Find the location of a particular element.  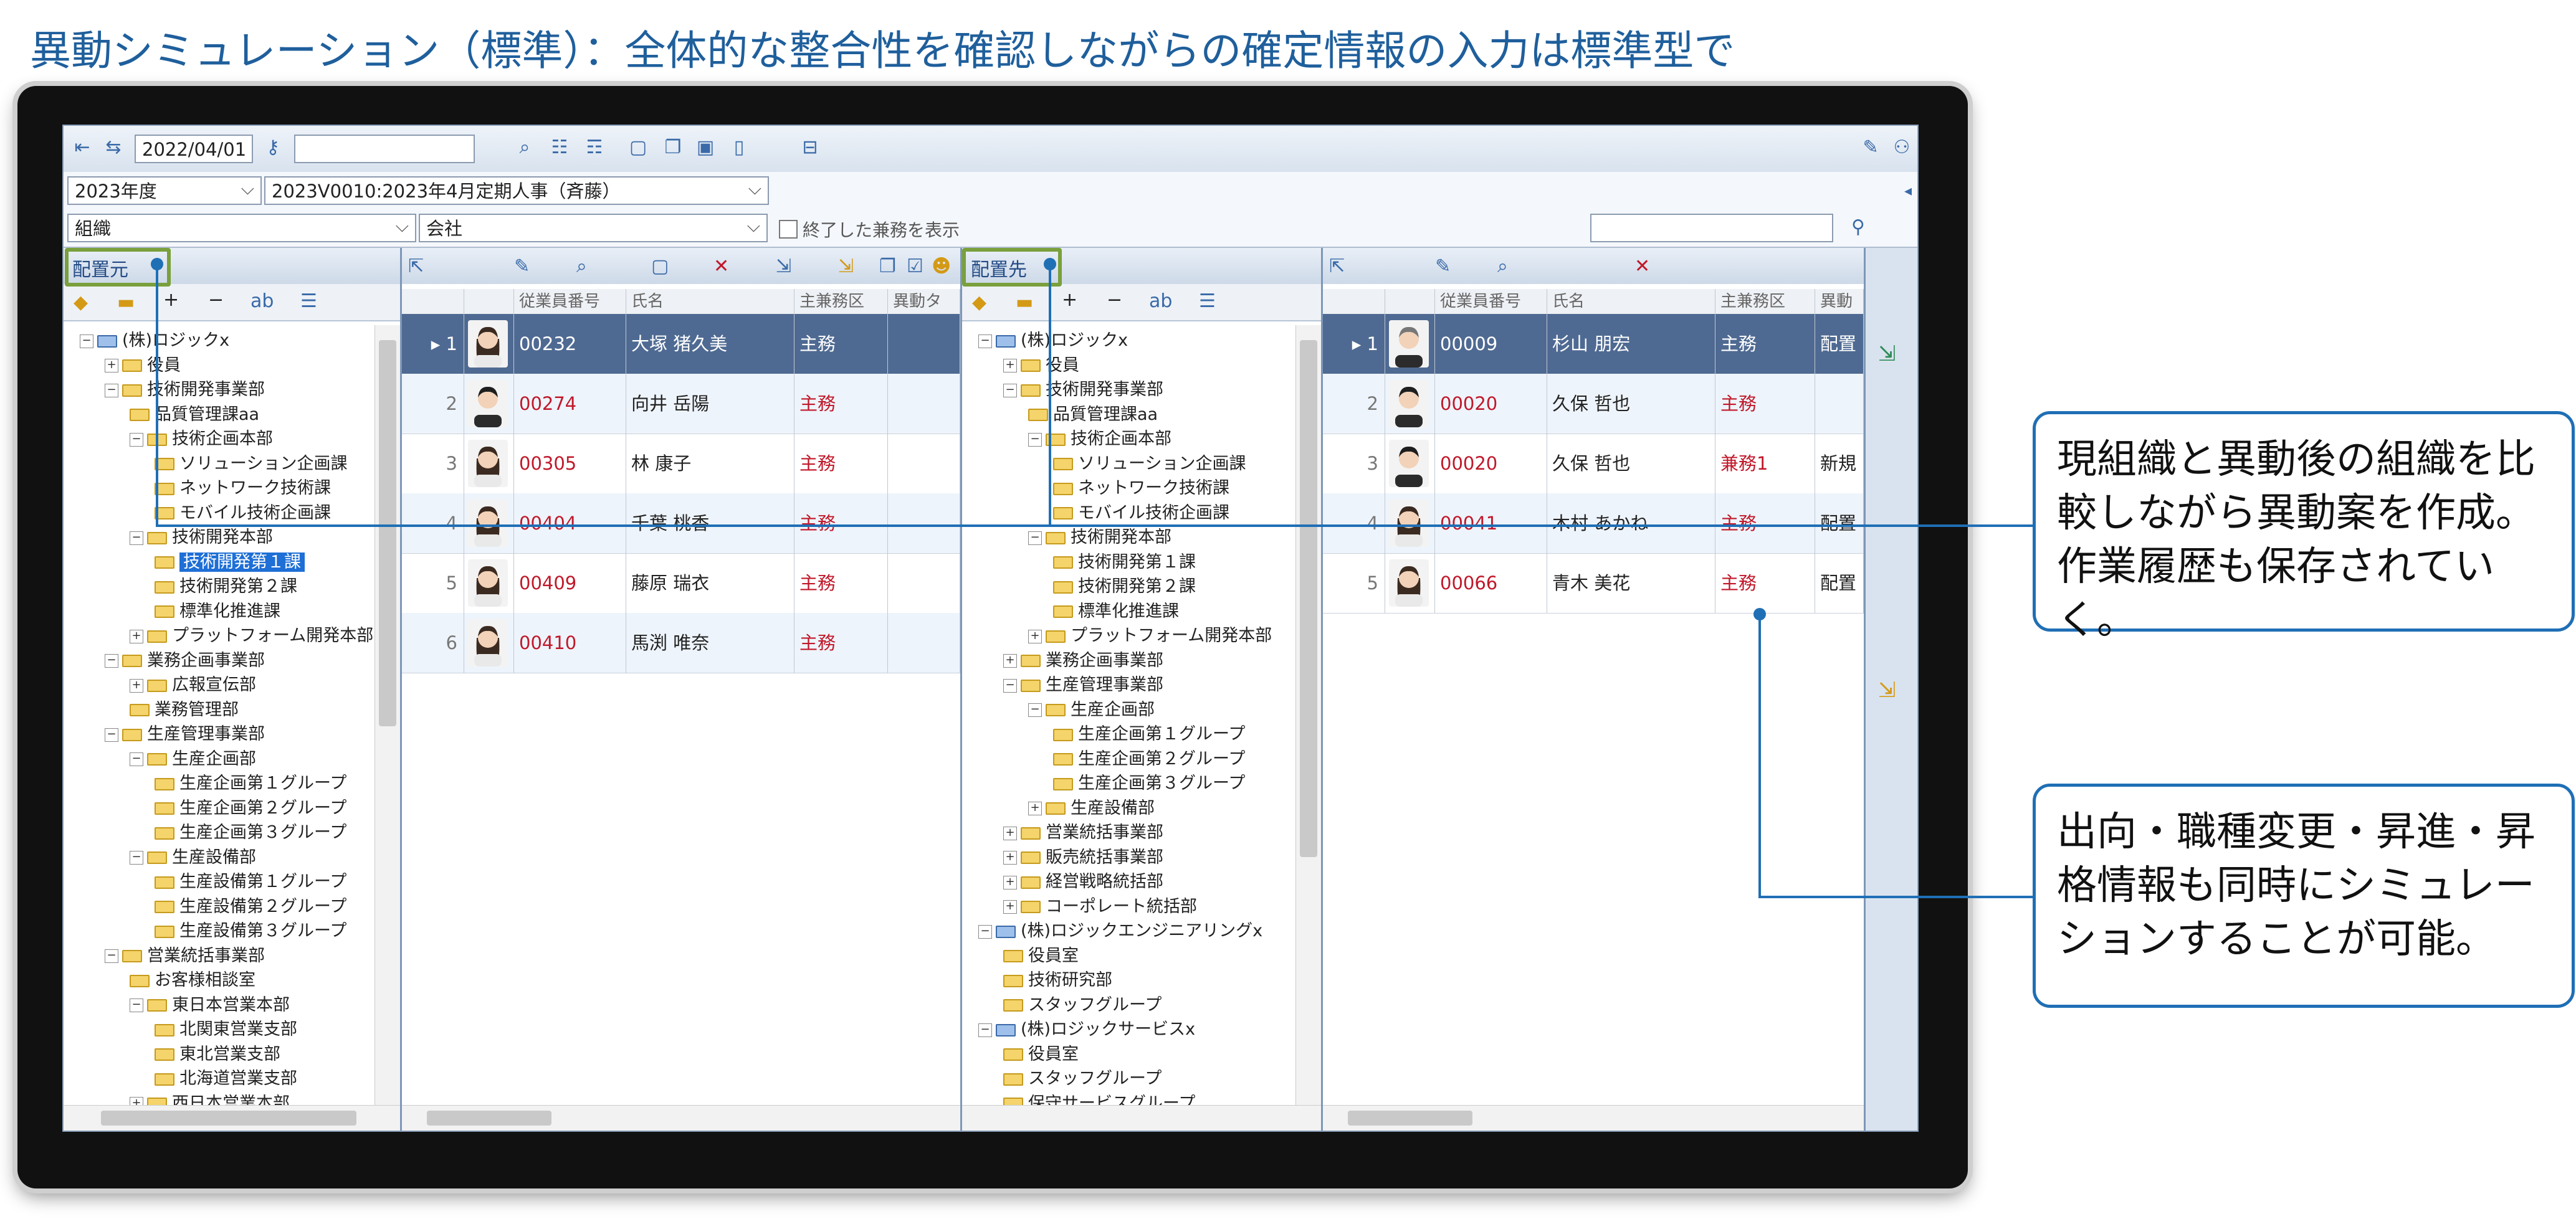

layout-icon: ⊟ is located at coordinates (811, 147).